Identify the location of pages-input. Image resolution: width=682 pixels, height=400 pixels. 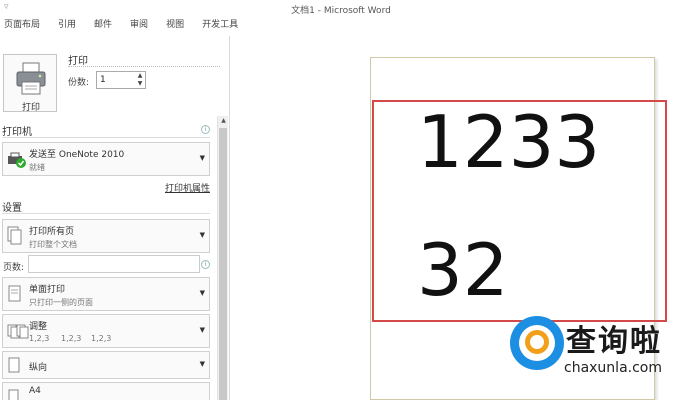
(114, 264).